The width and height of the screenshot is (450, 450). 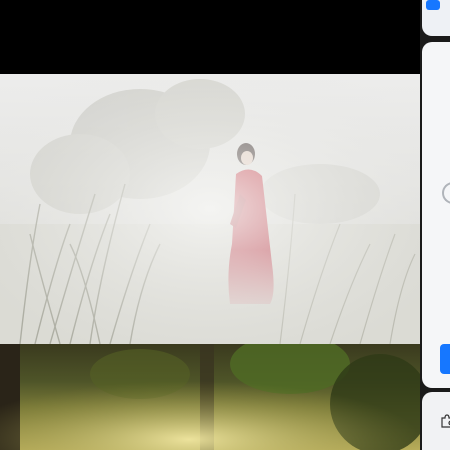 What do you see at coordinates (436, 215) in the screenshot?
I see `side-card-main` at bounding box center [436, 215].